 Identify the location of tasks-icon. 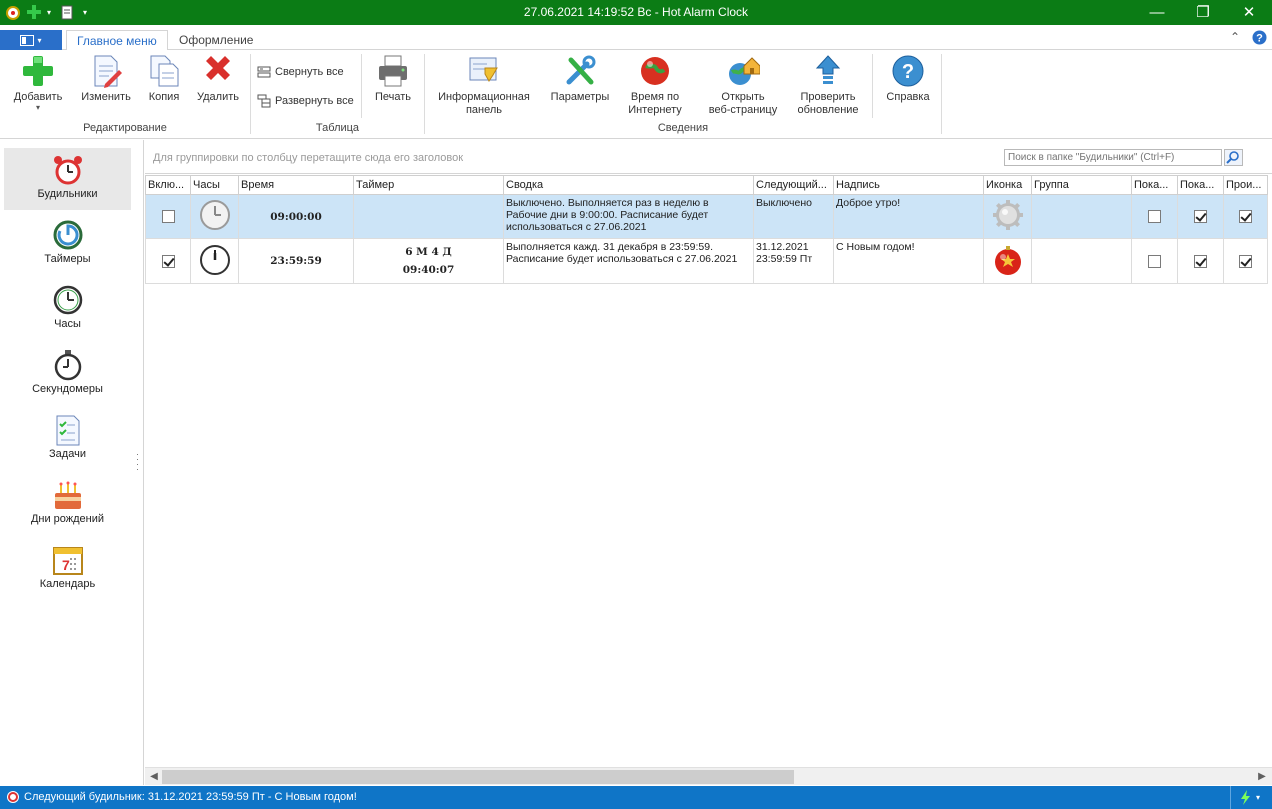
(67, 430).